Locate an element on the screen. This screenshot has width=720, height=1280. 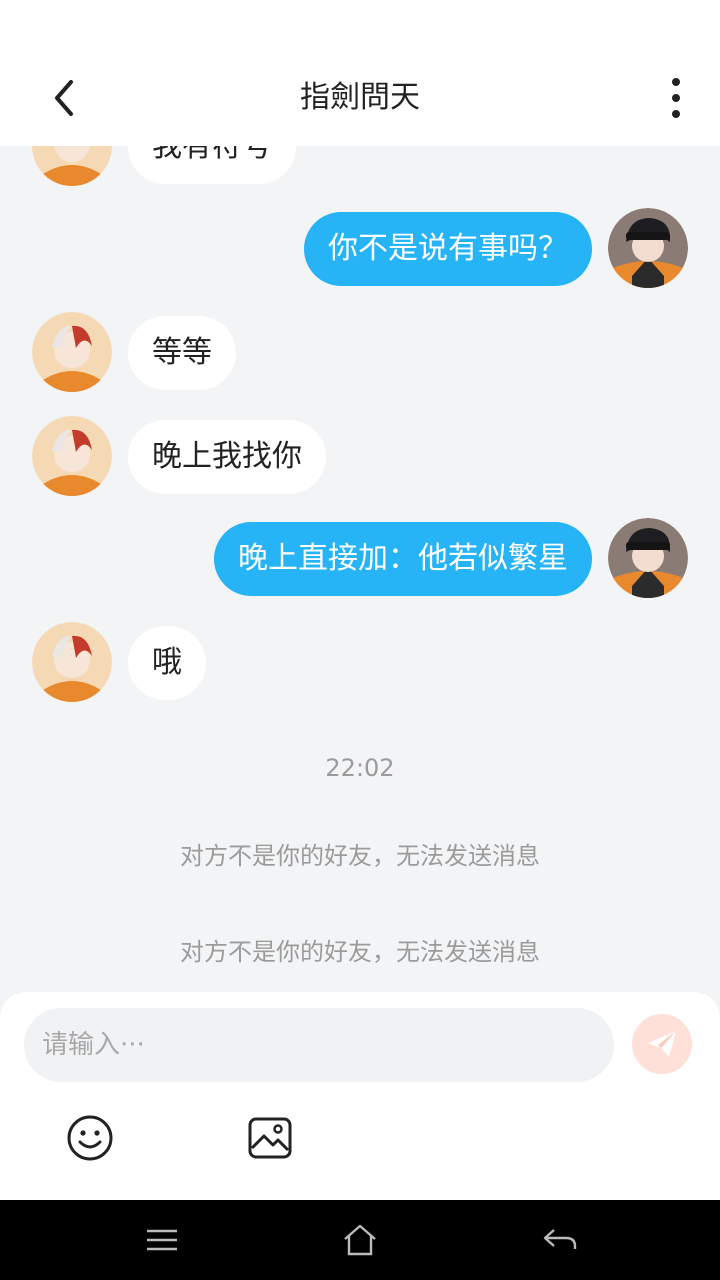
message-bubble: 晚上直接加：他若似繁星 is located at coordinates (403, 559).